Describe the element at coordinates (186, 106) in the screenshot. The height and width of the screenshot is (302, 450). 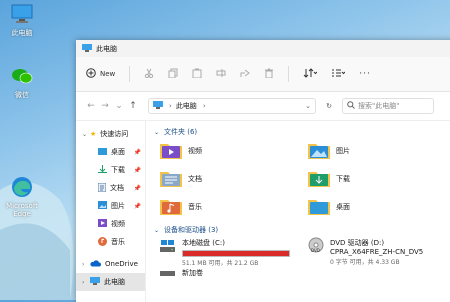
I see `breadcrumb: 此电脑` at that location.